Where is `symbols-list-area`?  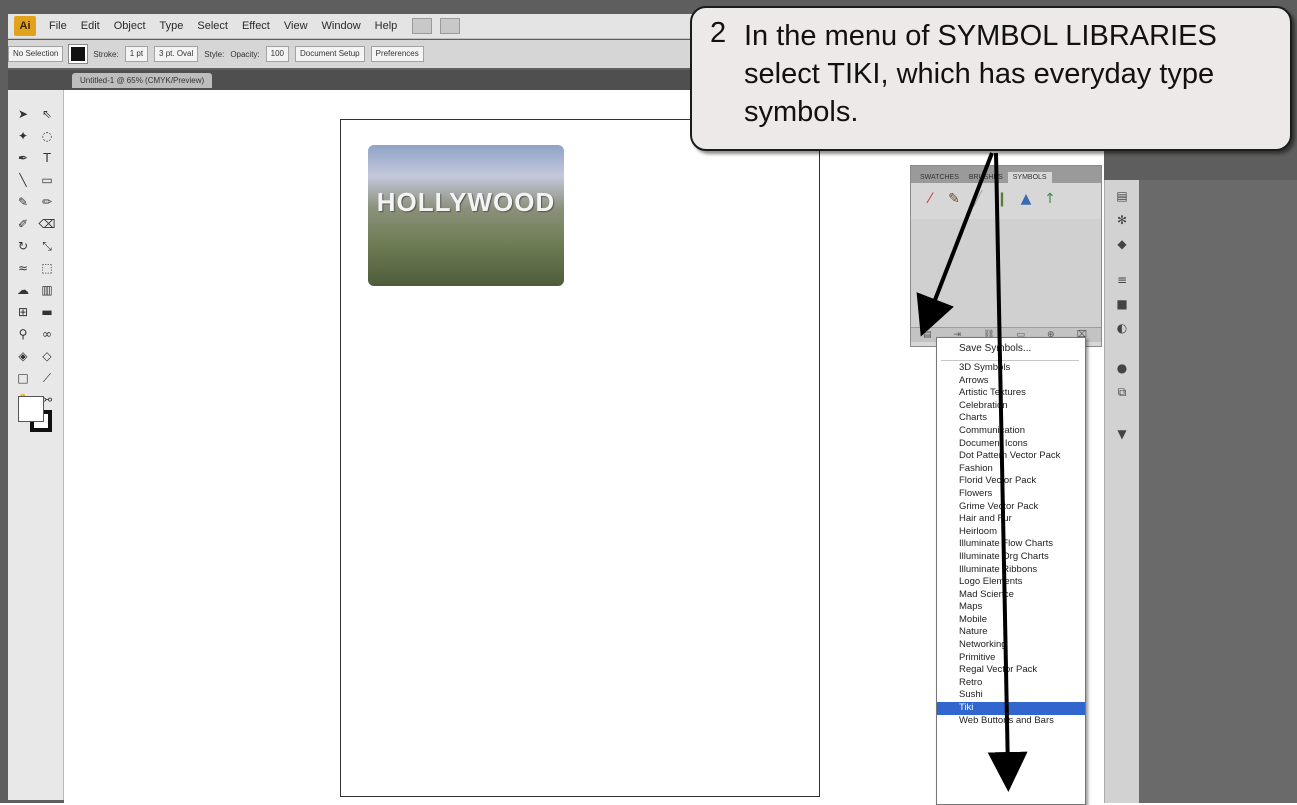 symbols-list-area is located at coordinates (1006, 273).